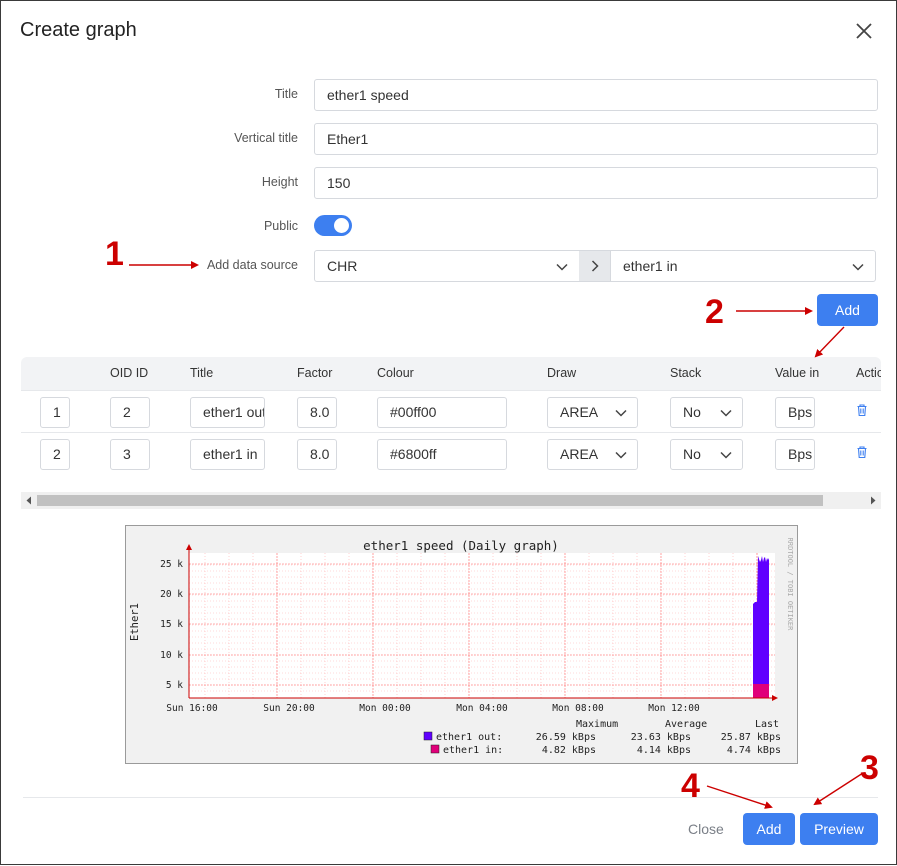  What do you see at coordinates (447, 266) in the screenshot?
I see `device-select: CHR` at bounding box center [447, 266].